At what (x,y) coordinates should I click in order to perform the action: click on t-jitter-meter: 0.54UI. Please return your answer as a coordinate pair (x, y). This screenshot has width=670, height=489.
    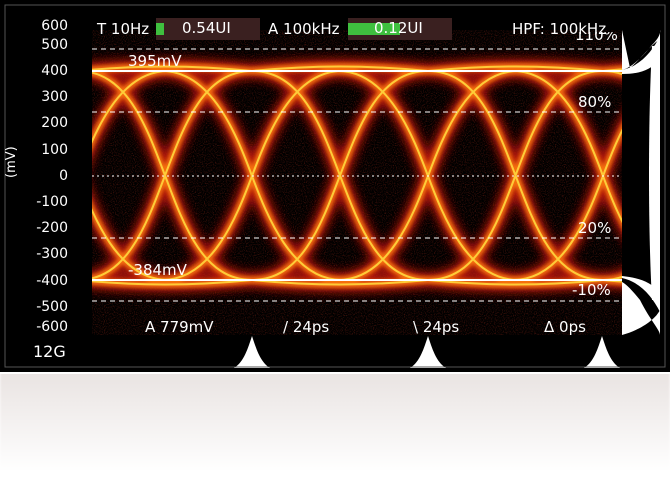
    Looking at the image, I should click on (208, 29).